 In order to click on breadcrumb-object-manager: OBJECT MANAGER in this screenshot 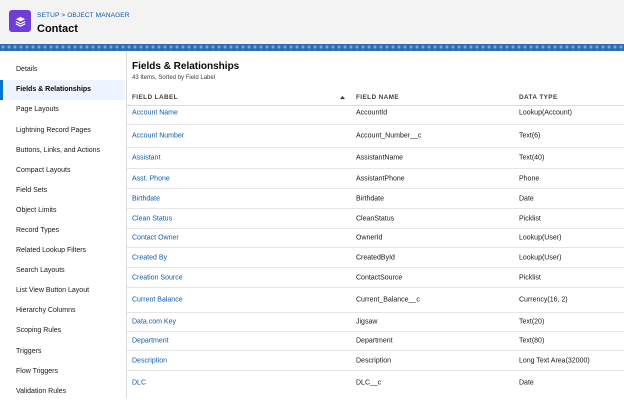, I will do `click(98, 15)`.